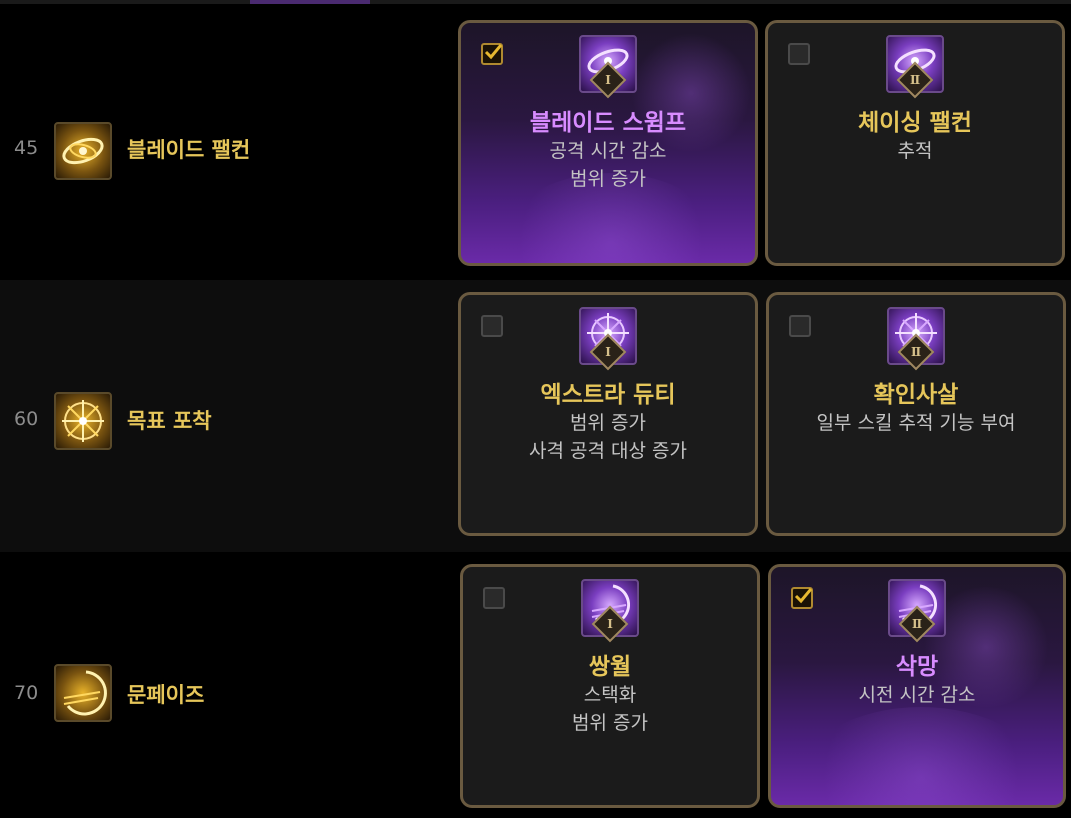 This screenshot has height=818, width=1071. What do you see at coordinates (608, 451) in the screenshot?
I see `option-desc-line: 사격 공격 대상 증가` at bounding box center [608, 451].